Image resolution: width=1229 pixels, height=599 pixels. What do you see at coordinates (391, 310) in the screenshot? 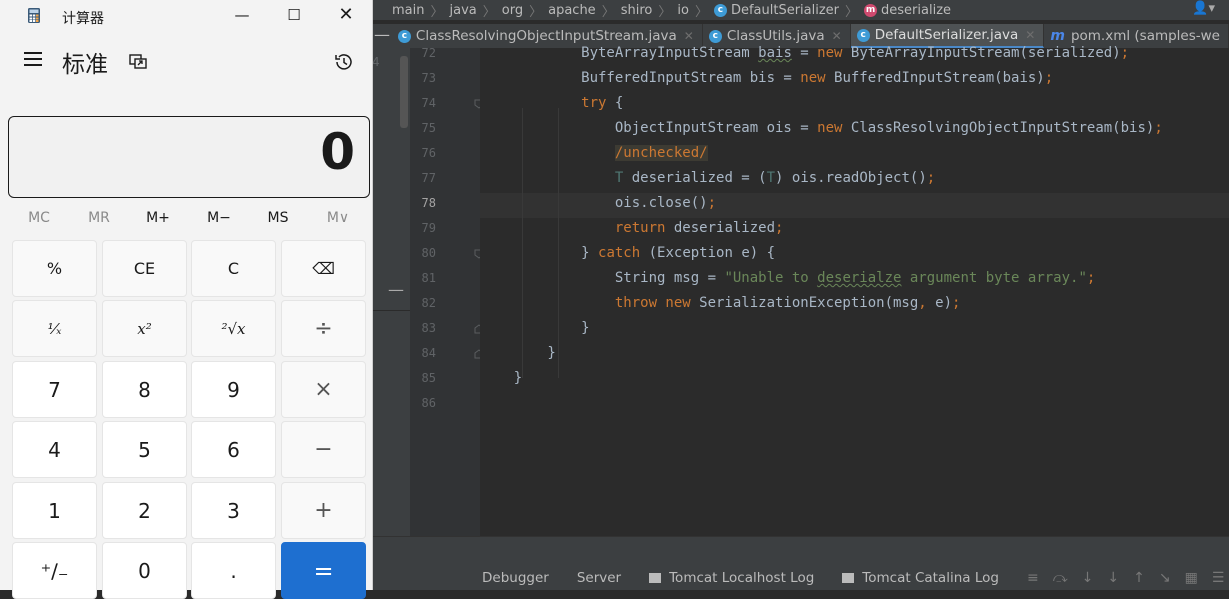
I see `panel-divider` at bounding box center [391, 310].